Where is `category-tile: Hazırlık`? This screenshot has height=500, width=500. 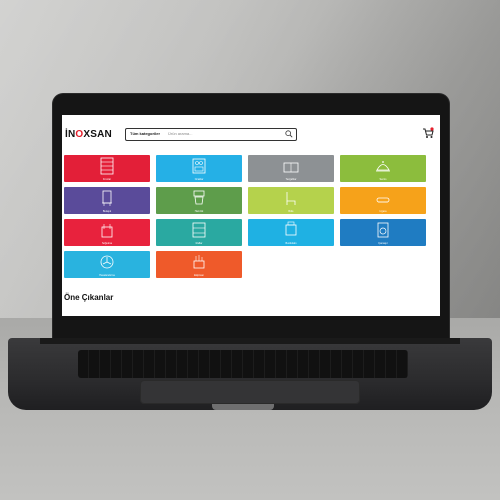 category-tile: Hazırlık is located at coordinates (199, 200).